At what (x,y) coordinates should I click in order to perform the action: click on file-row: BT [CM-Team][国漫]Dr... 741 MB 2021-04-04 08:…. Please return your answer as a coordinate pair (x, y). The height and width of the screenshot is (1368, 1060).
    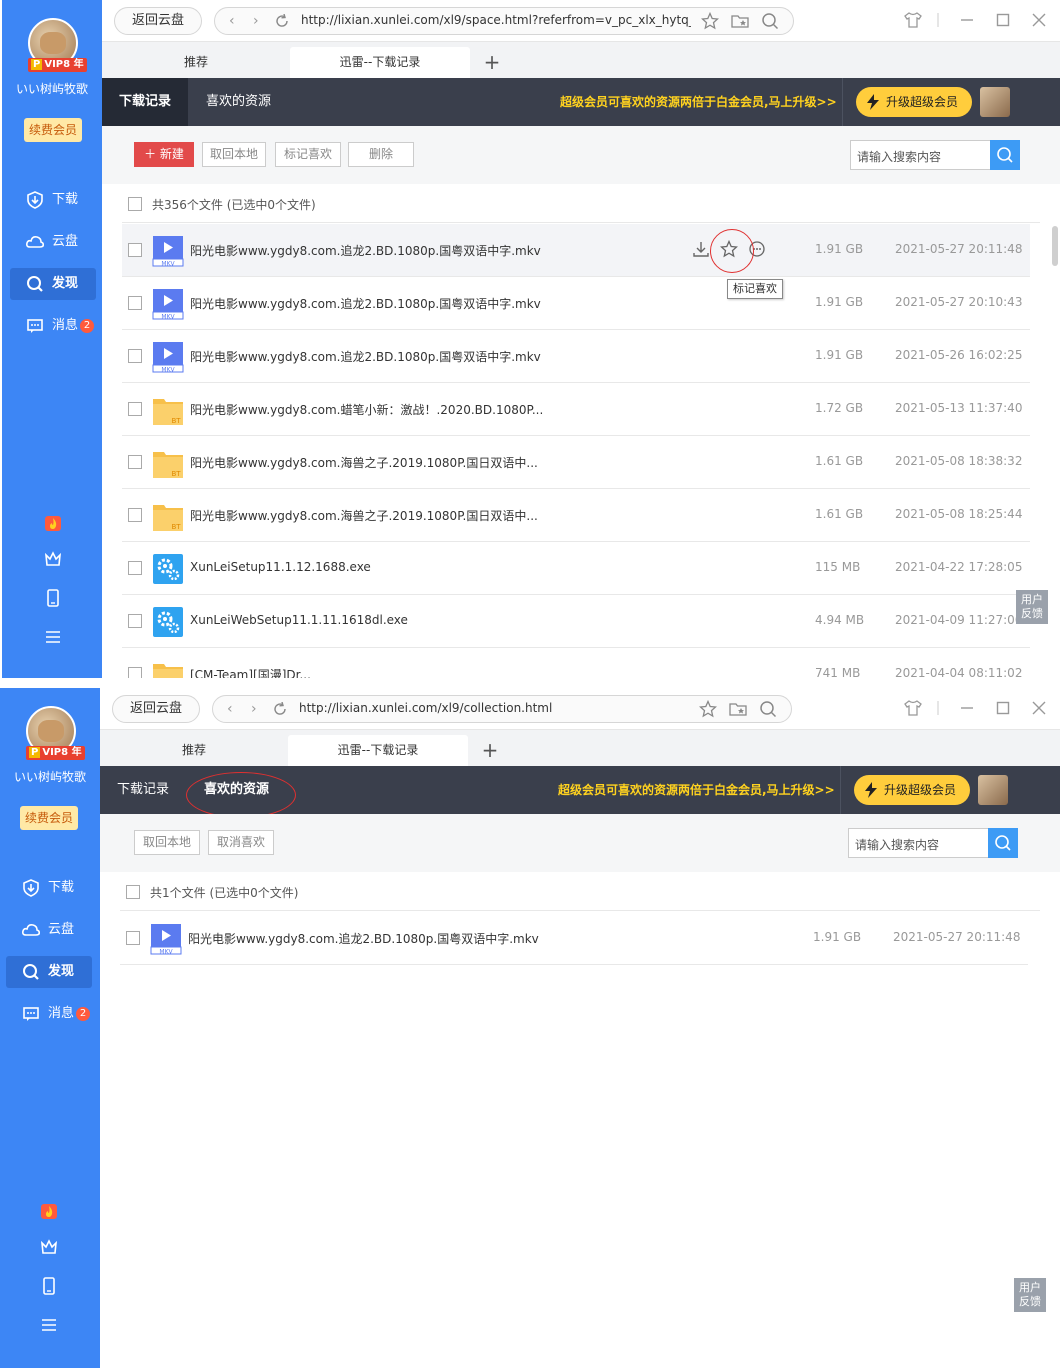
    Looking at the image, I should click on (576, 663).